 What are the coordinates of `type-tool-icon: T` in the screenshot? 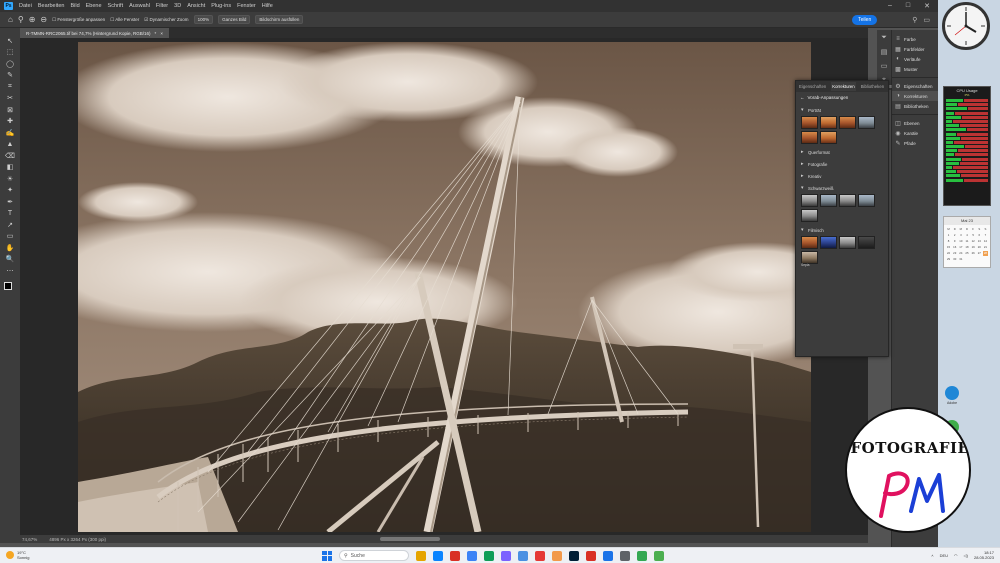 It's located at (10, 214).